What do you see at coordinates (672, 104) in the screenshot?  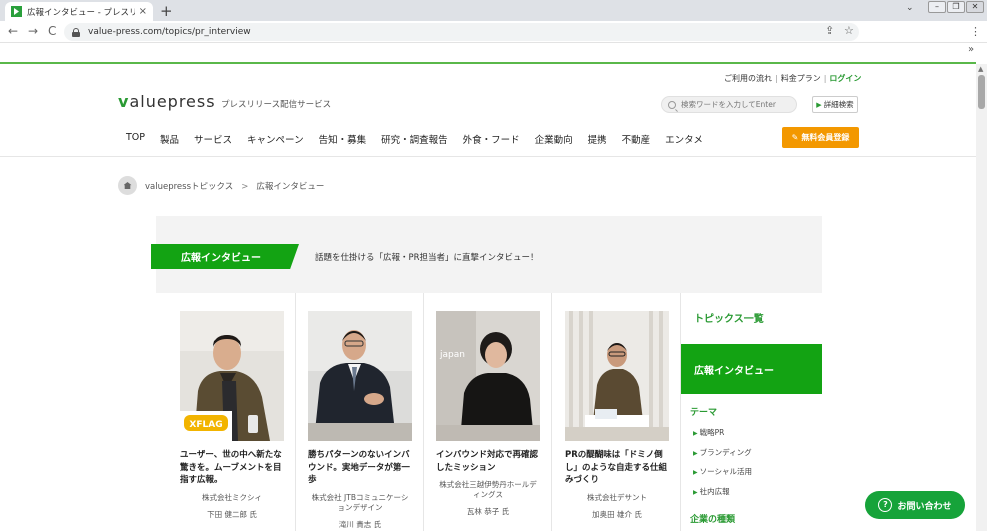 I see `search-icon` at bounding box center [672, 104].